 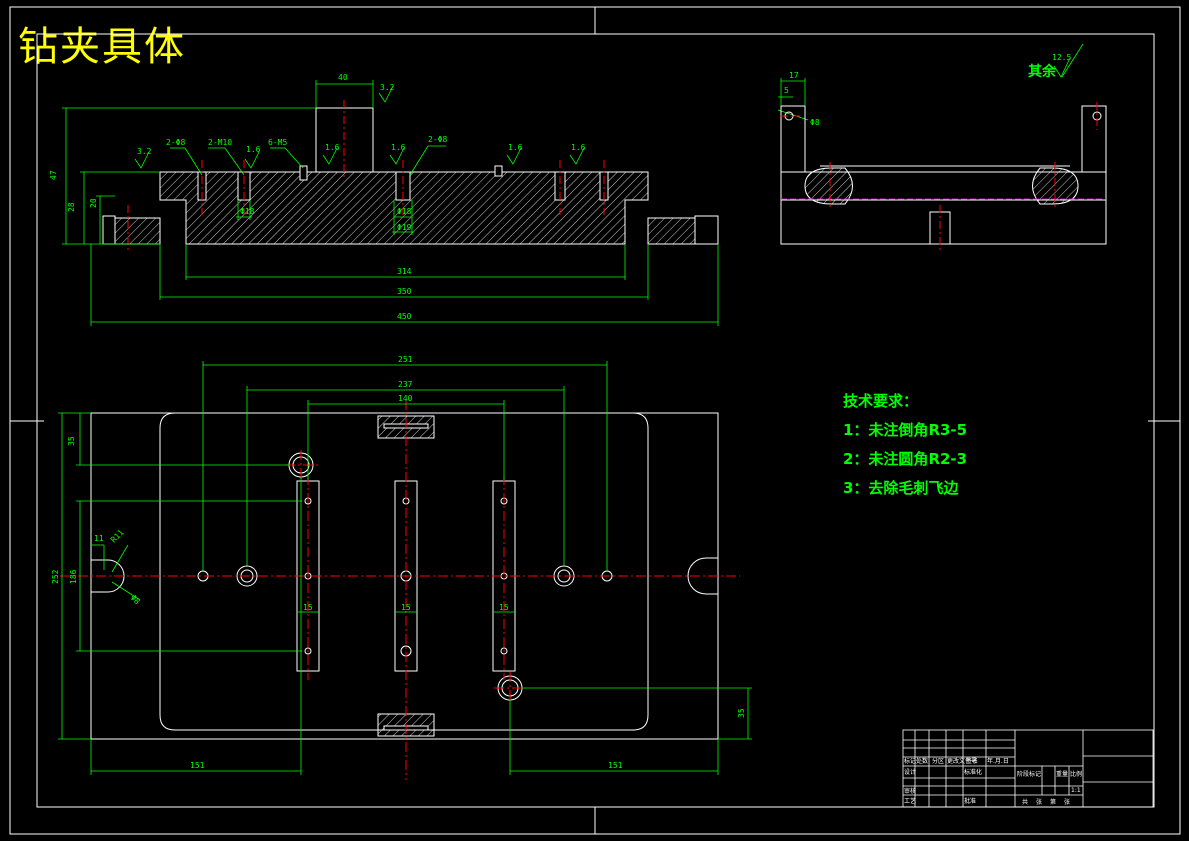 What do you see at coordinates (910, 801) in the screenshot?
I see `tb-cell: 工艺` at bounding box center [910, 801].